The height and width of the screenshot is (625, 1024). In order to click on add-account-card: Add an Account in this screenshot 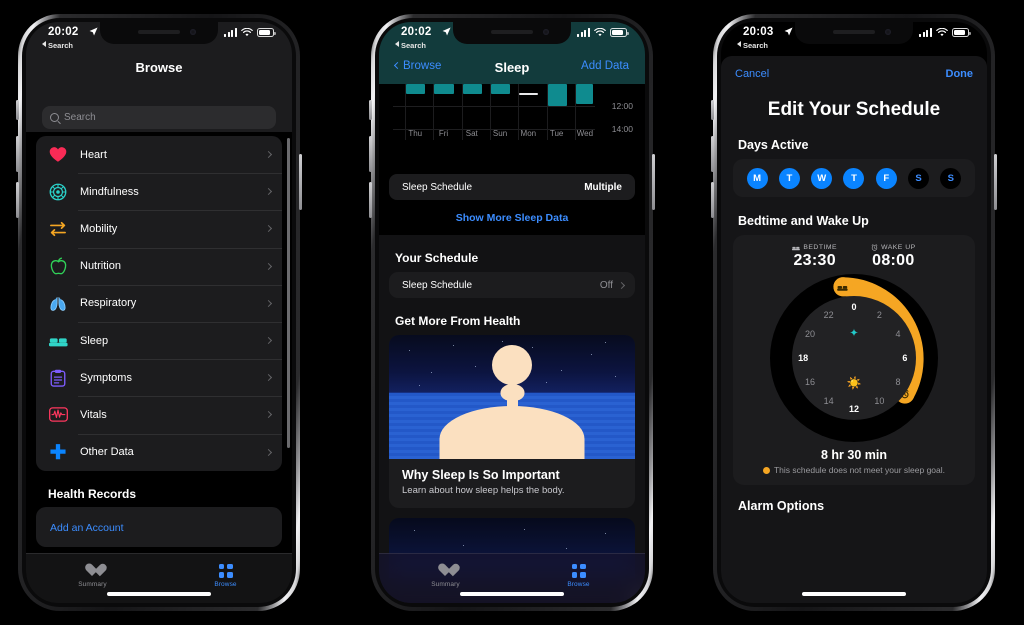, I will do `click(159, 526)`.